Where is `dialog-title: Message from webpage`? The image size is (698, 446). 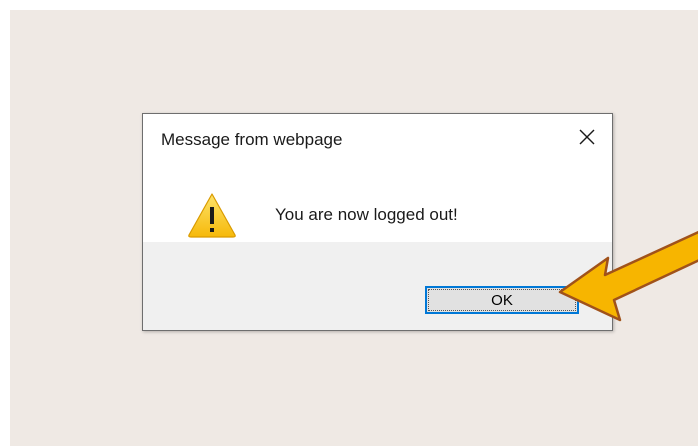
dialog-title: Message from webpage is located at coordinates (252, 139).